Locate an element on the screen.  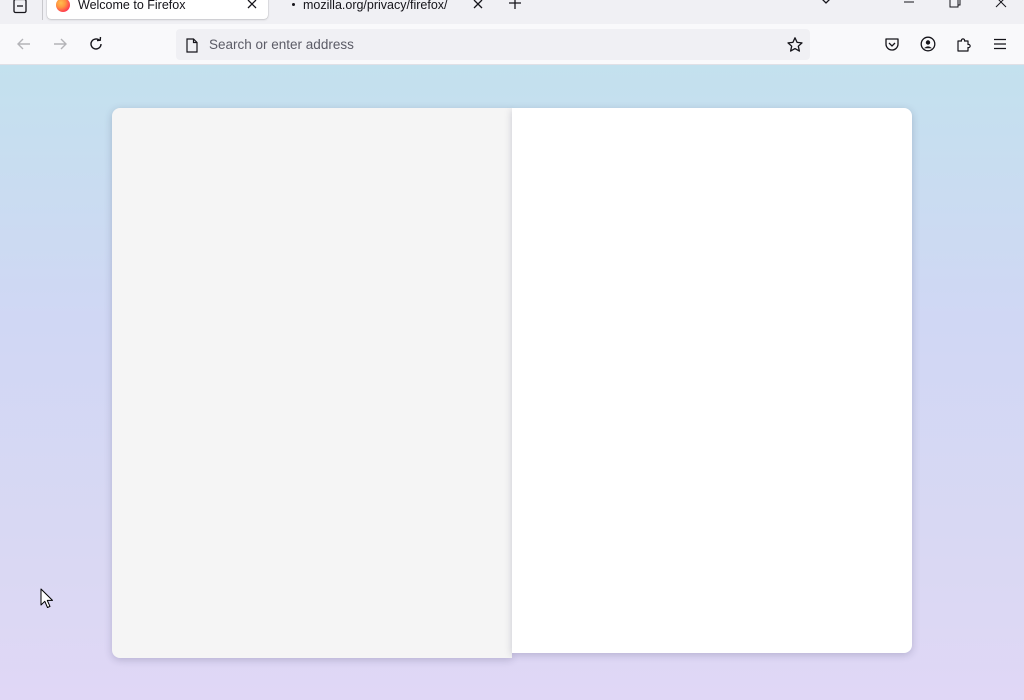
tab-welcome: Welcome to Firefox is located at coordinates (157, 9).